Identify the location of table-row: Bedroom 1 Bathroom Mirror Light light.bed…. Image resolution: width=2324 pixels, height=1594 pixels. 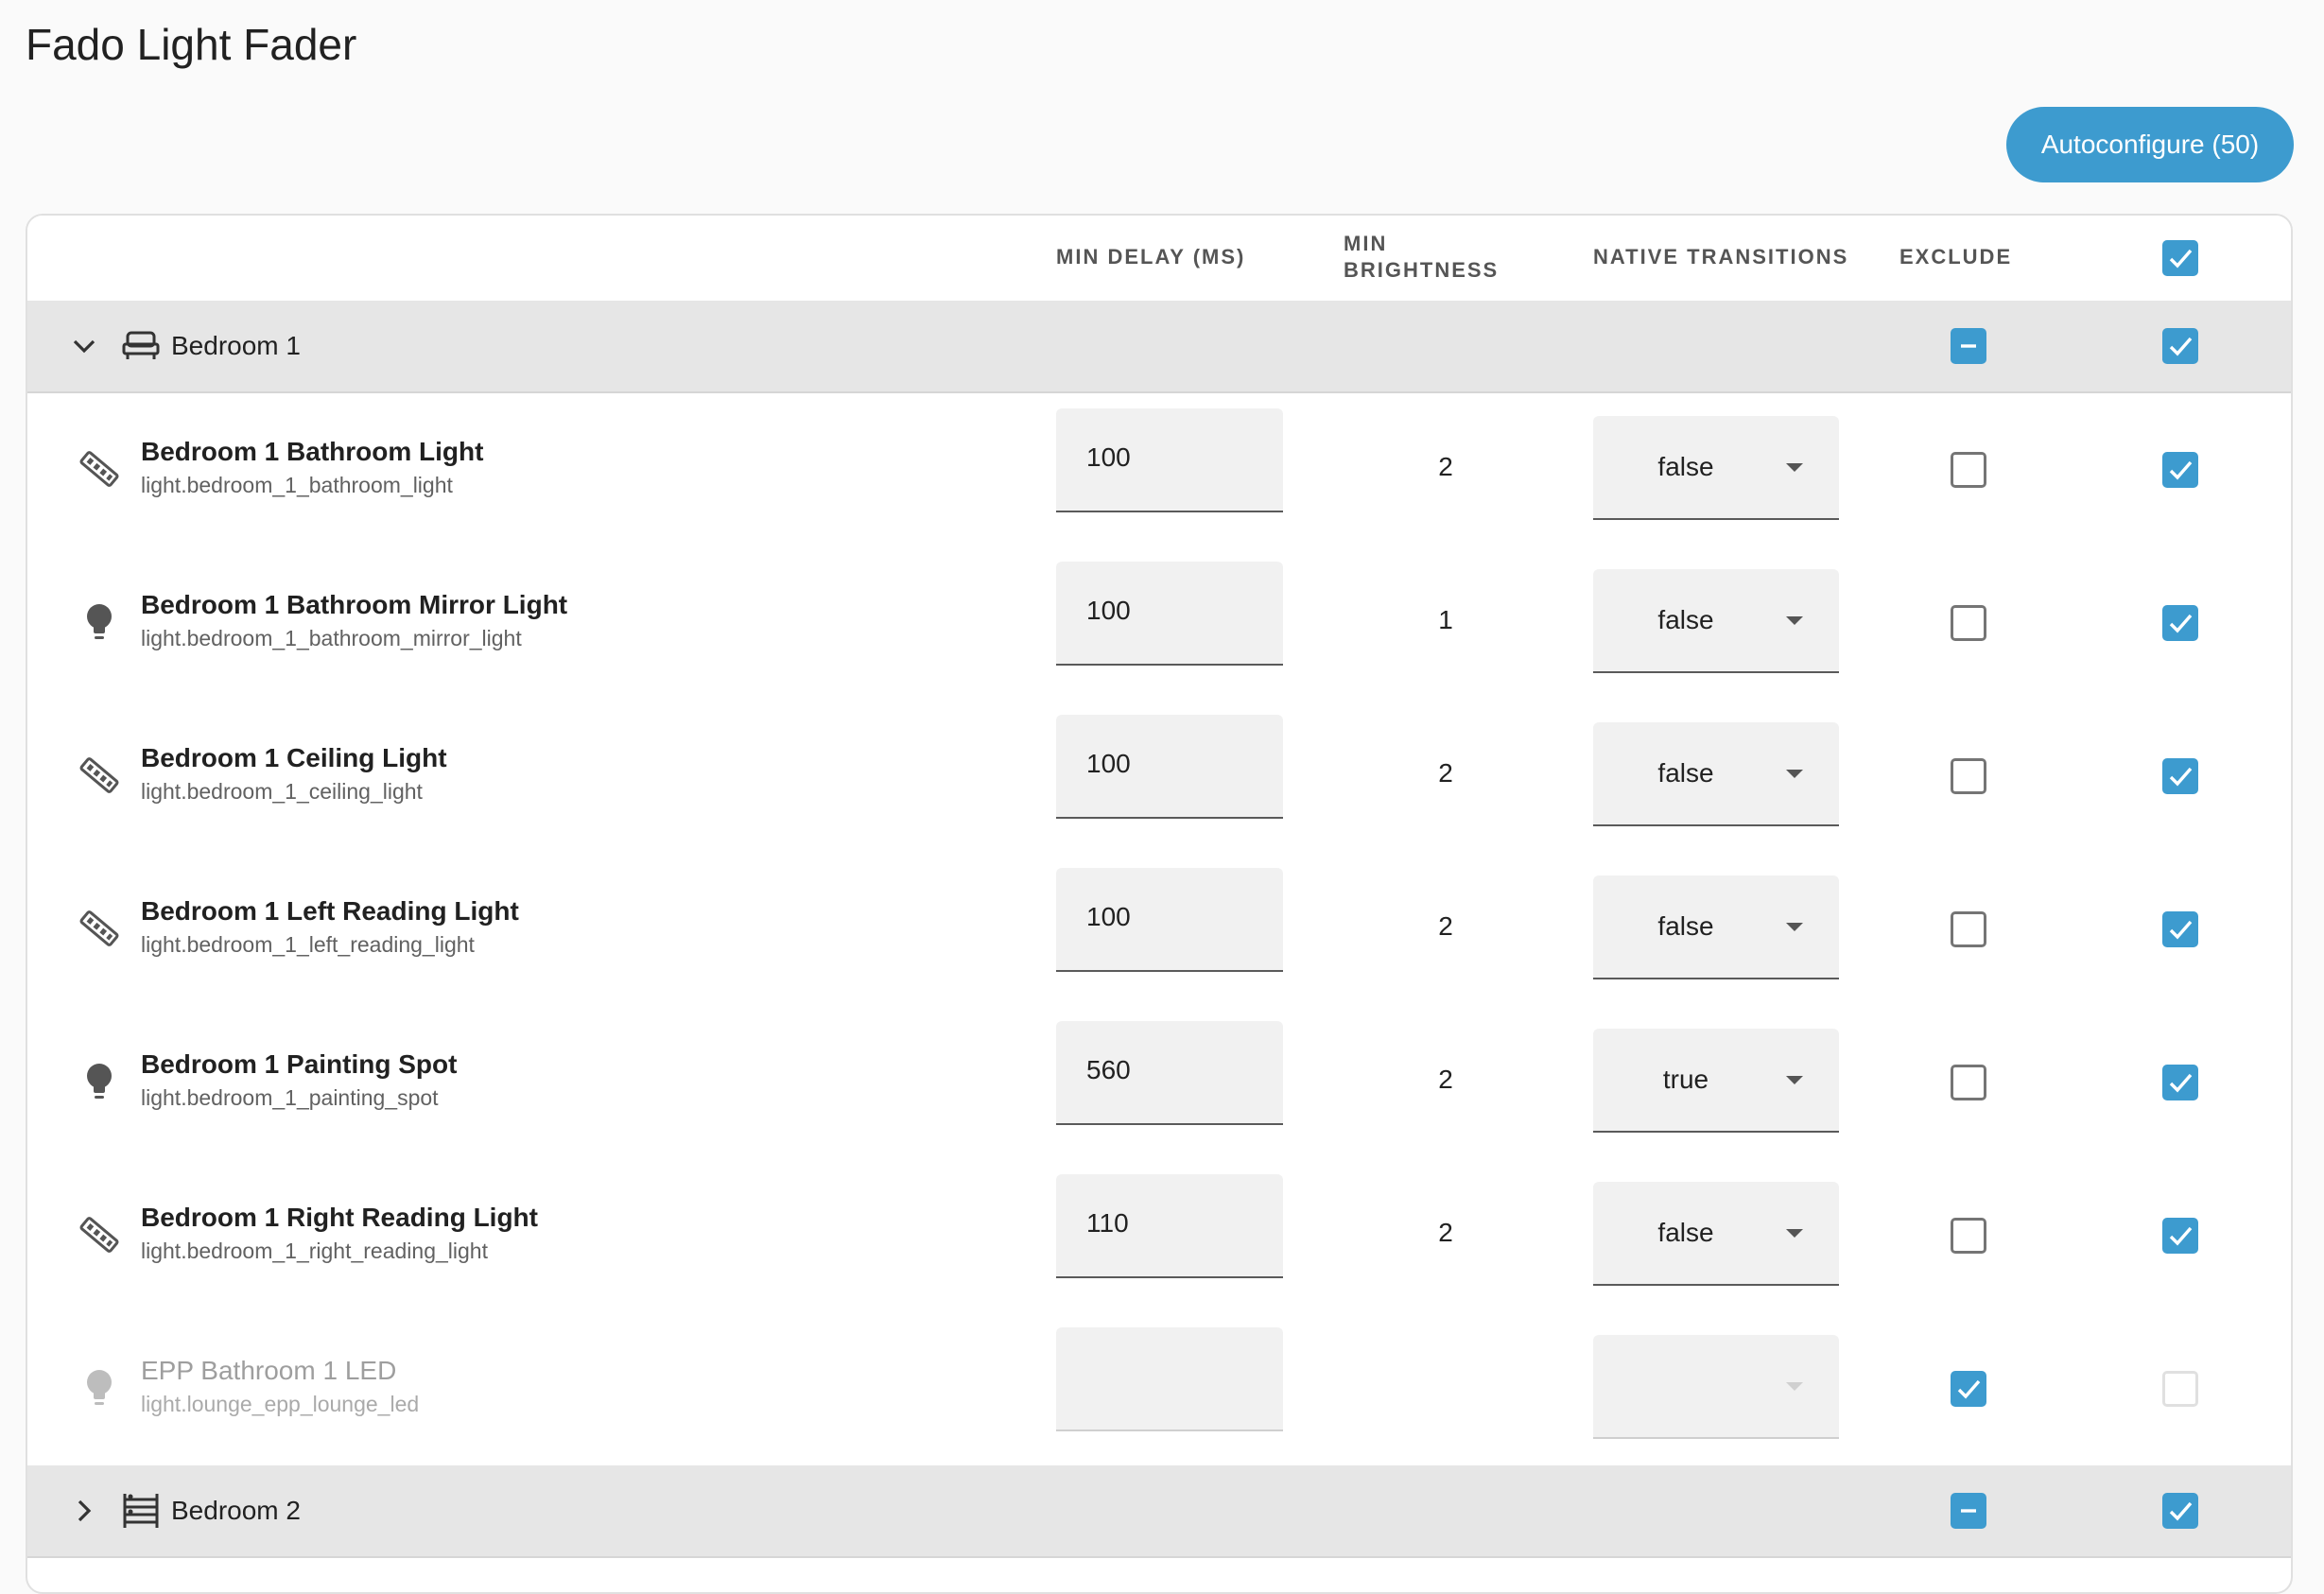
(1159, 624).